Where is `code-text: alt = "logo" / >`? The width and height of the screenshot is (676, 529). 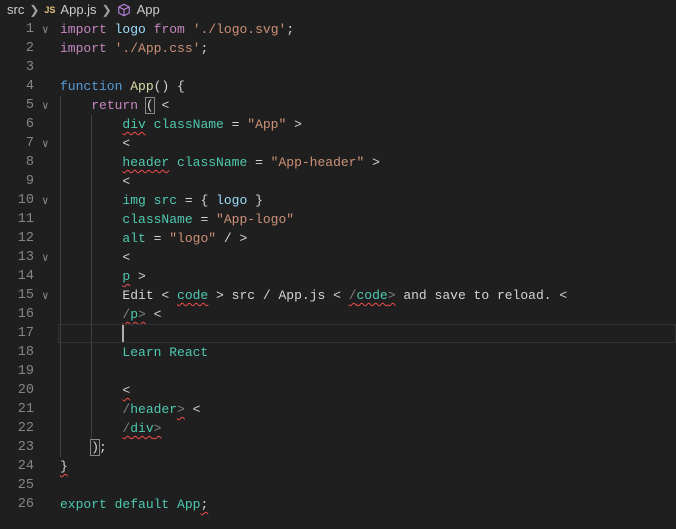
code-text: alt = "logo" / > is located at coordinates (153, 238).